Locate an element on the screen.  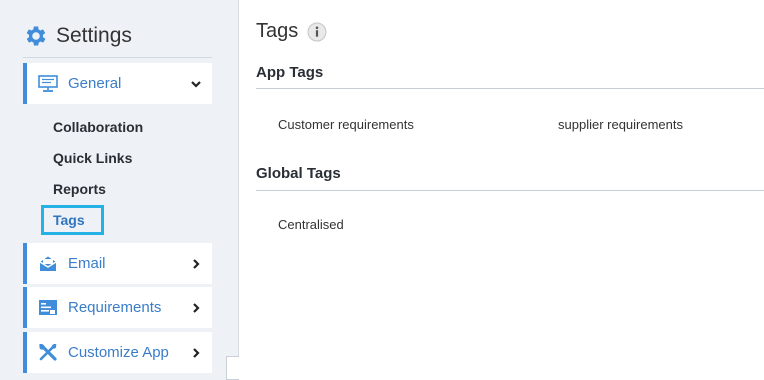
sidebar-section-label: Requirements is located at coordinates (115, 307).